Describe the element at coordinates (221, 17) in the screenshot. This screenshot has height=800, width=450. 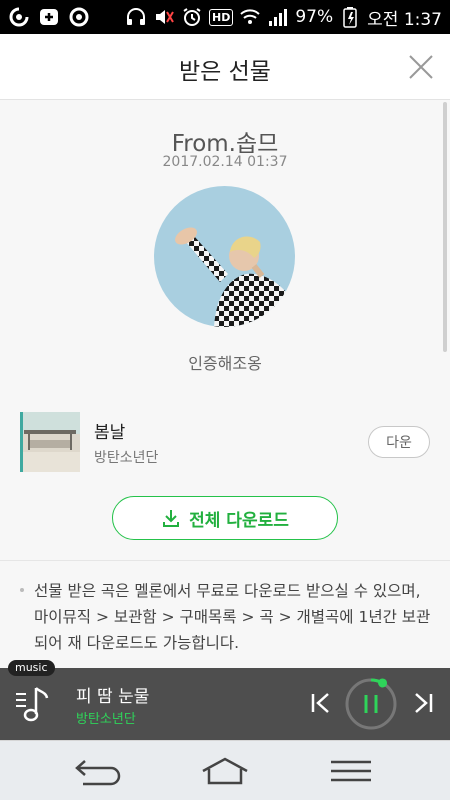
I see `hd-icon: HD` at that location.